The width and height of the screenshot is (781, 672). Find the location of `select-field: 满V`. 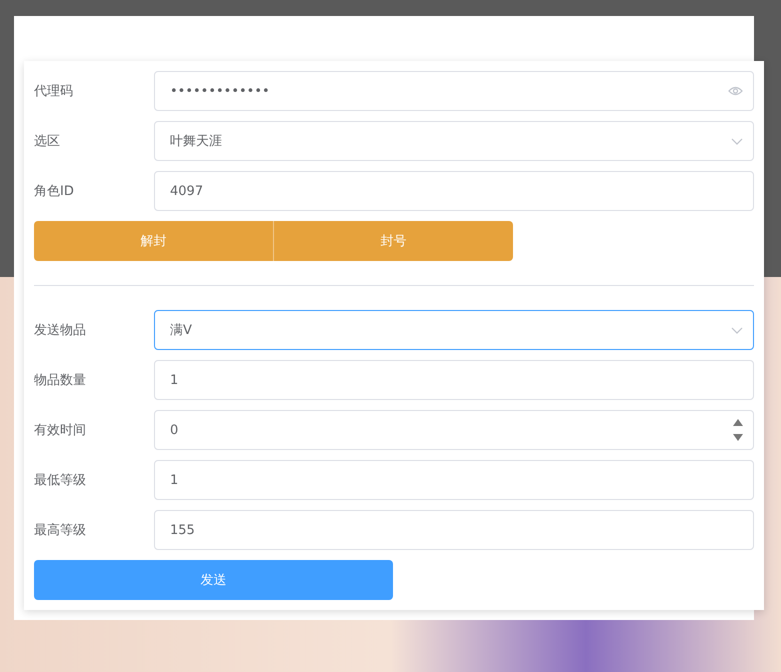

select-field: 满V is located at coordinates (454, 330).